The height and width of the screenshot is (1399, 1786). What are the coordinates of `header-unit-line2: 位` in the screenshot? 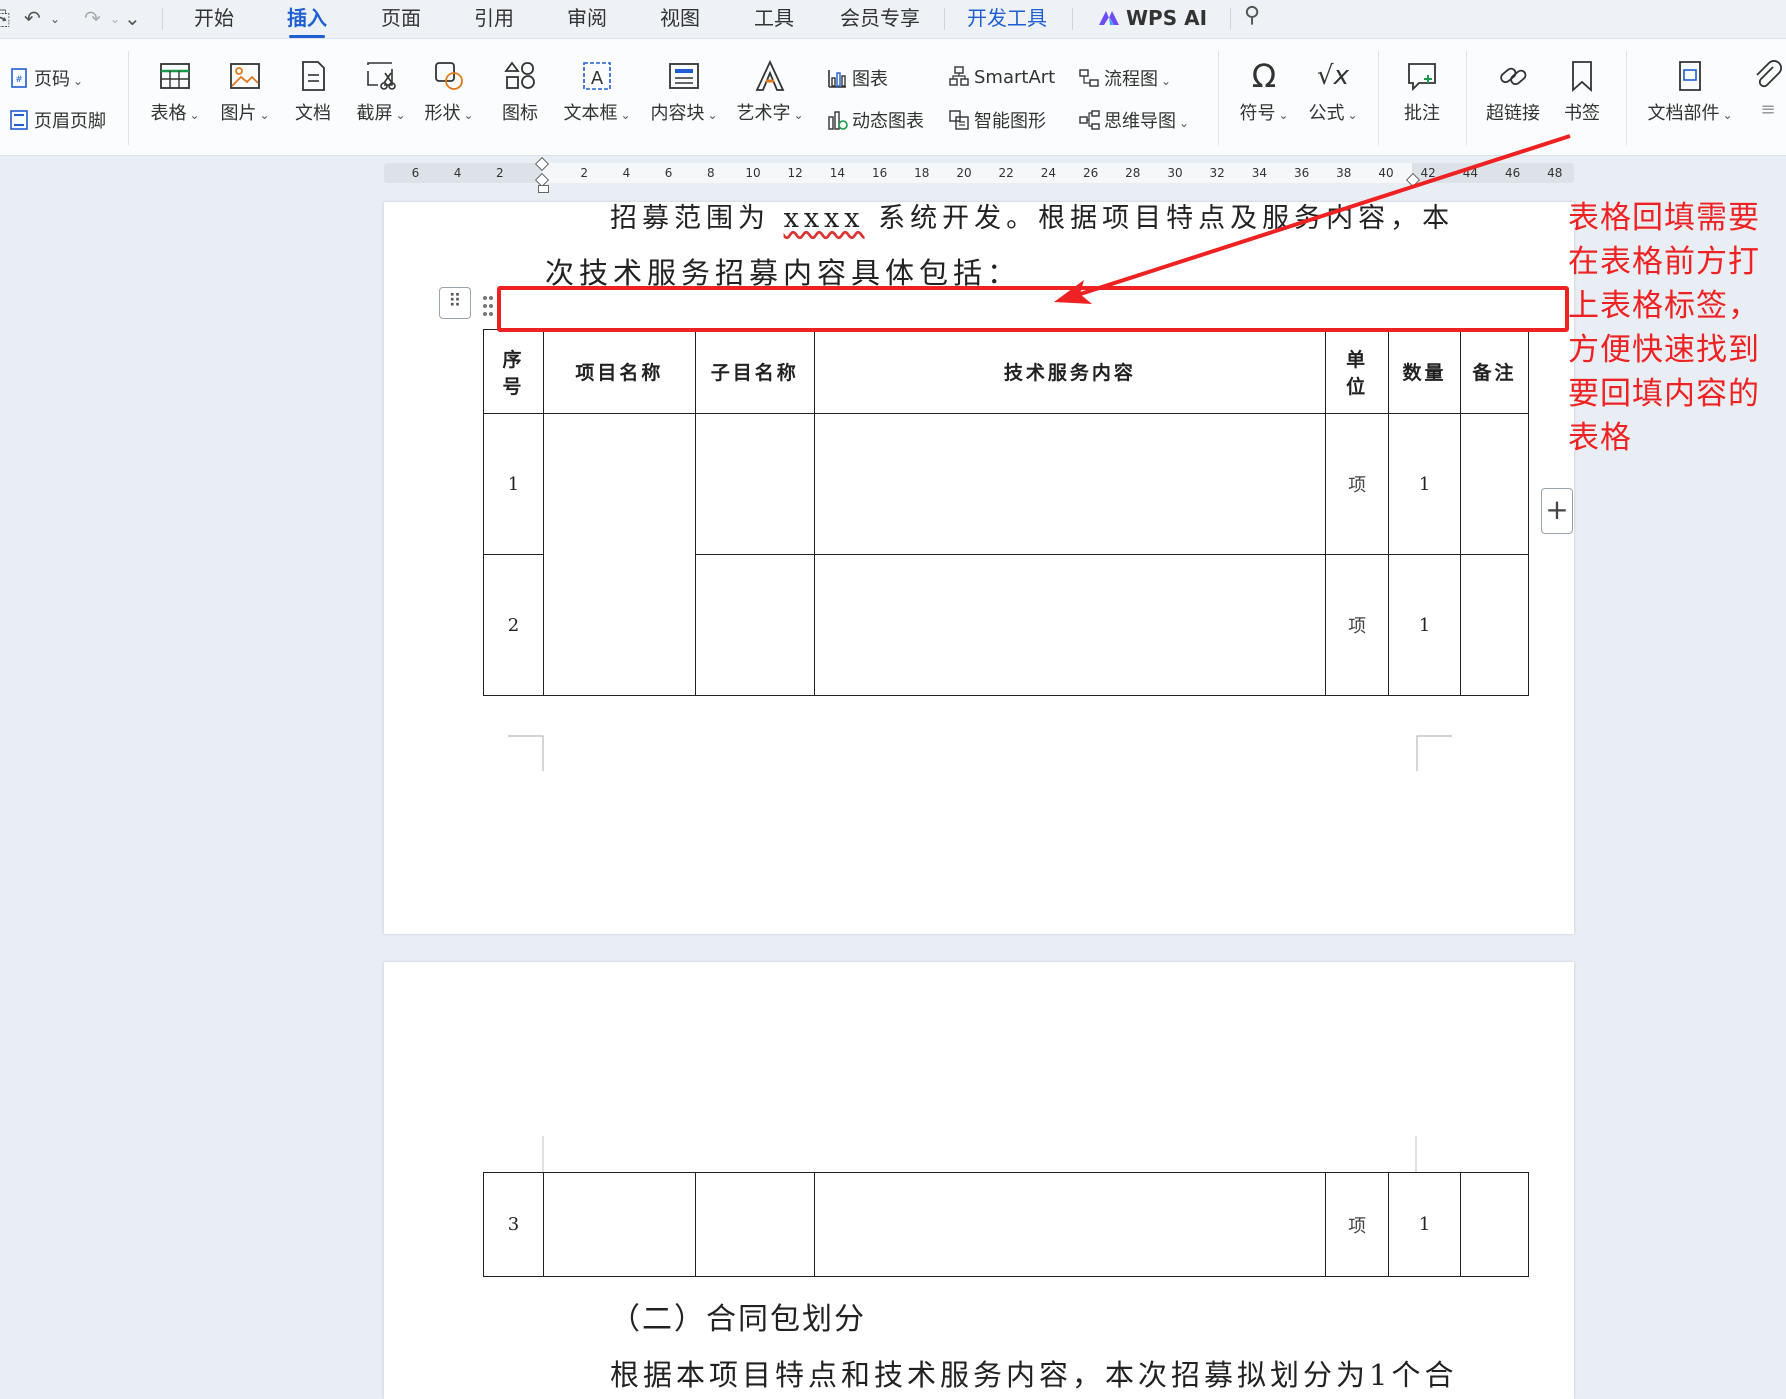 It's located at (1357, 386).